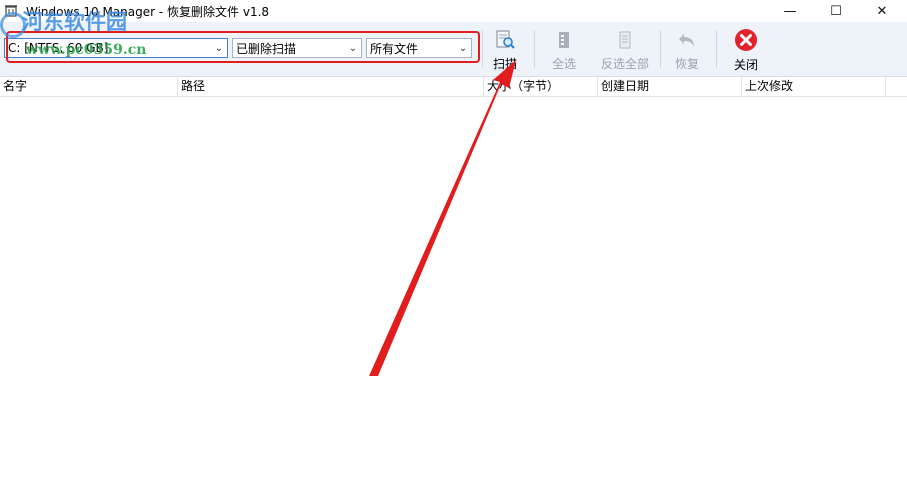  Describe the element at coordinates (625, 39) in the screenshot. I see `invert-selection-icon` at that location.